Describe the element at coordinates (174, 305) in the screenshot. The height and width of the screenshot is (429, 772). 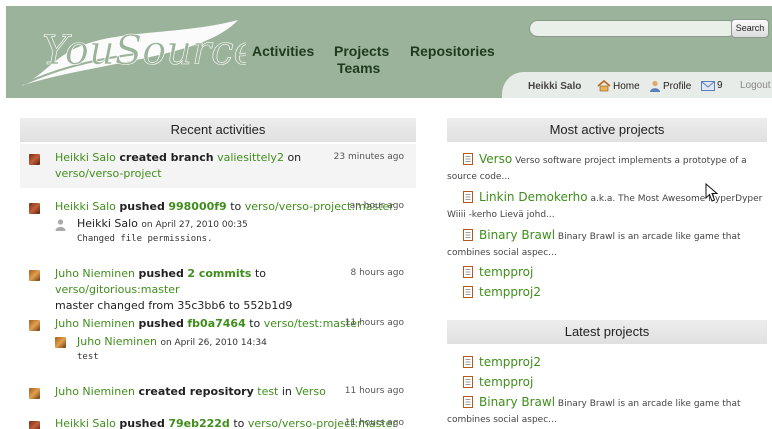
I see `activity-detail: master changed from 35c3bb6 to 552b1d9` at that location.